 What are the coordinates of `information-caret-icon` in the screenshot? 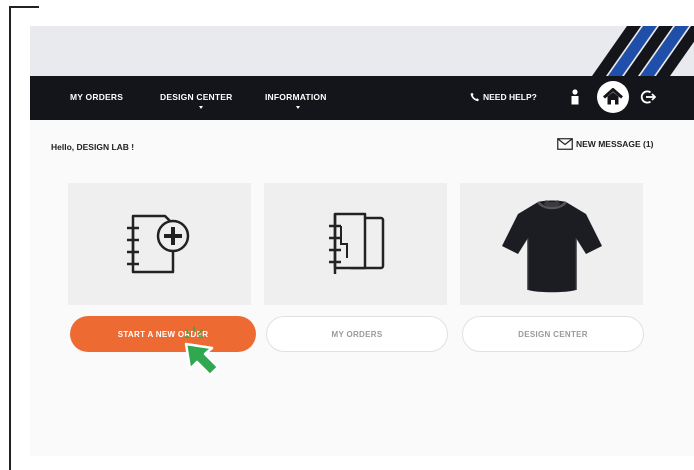 It's located at (298, 107).